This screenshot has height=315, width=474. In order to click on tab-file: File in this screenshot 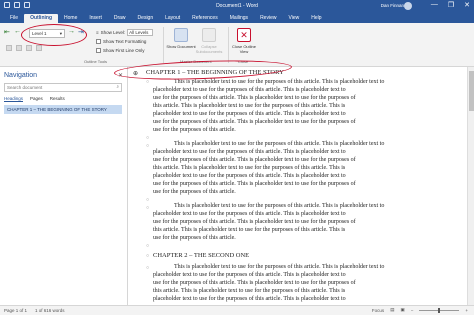, I will do `click(14, 18)`.